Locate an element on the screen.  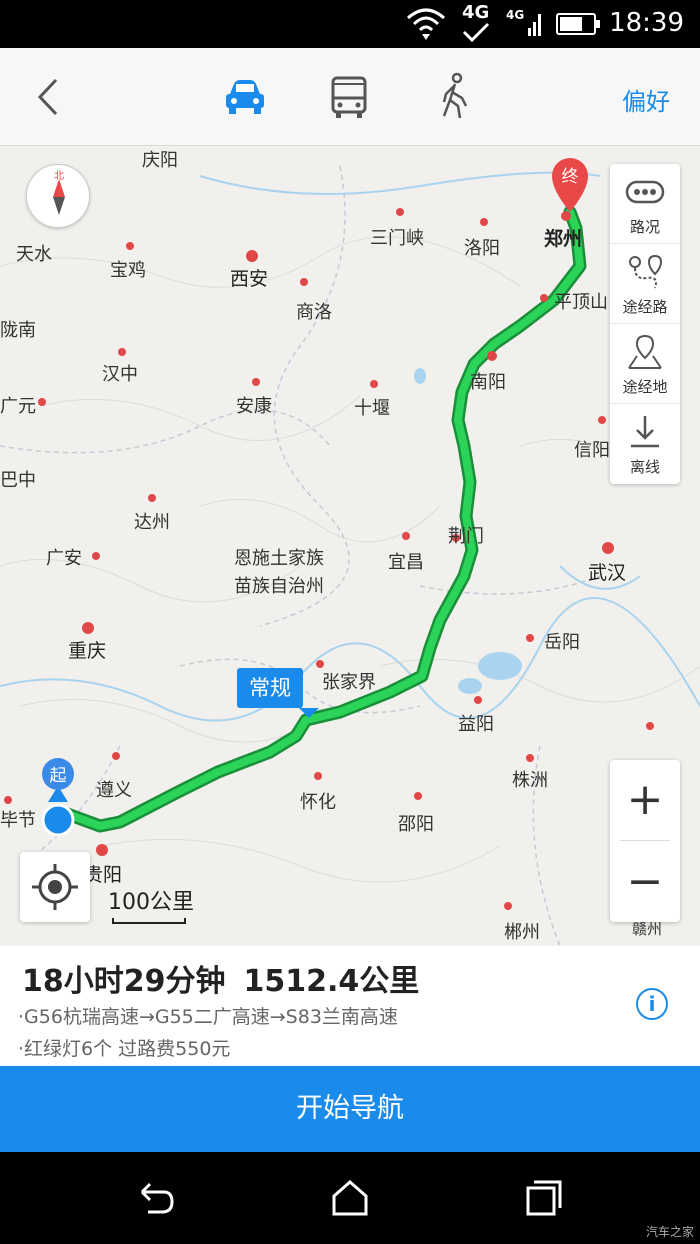
bus-icon is located at coordinates (349, 97).